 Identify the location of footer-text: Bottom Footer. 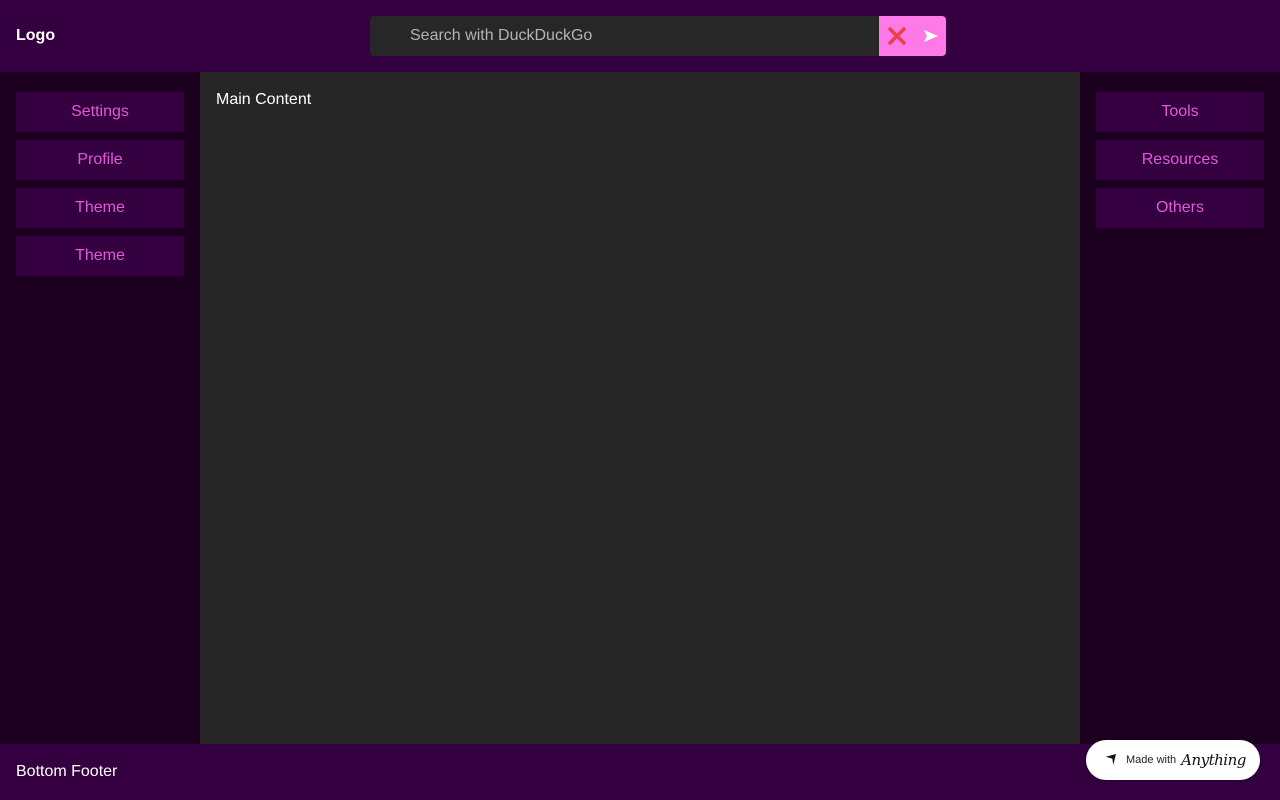
(67, 771).